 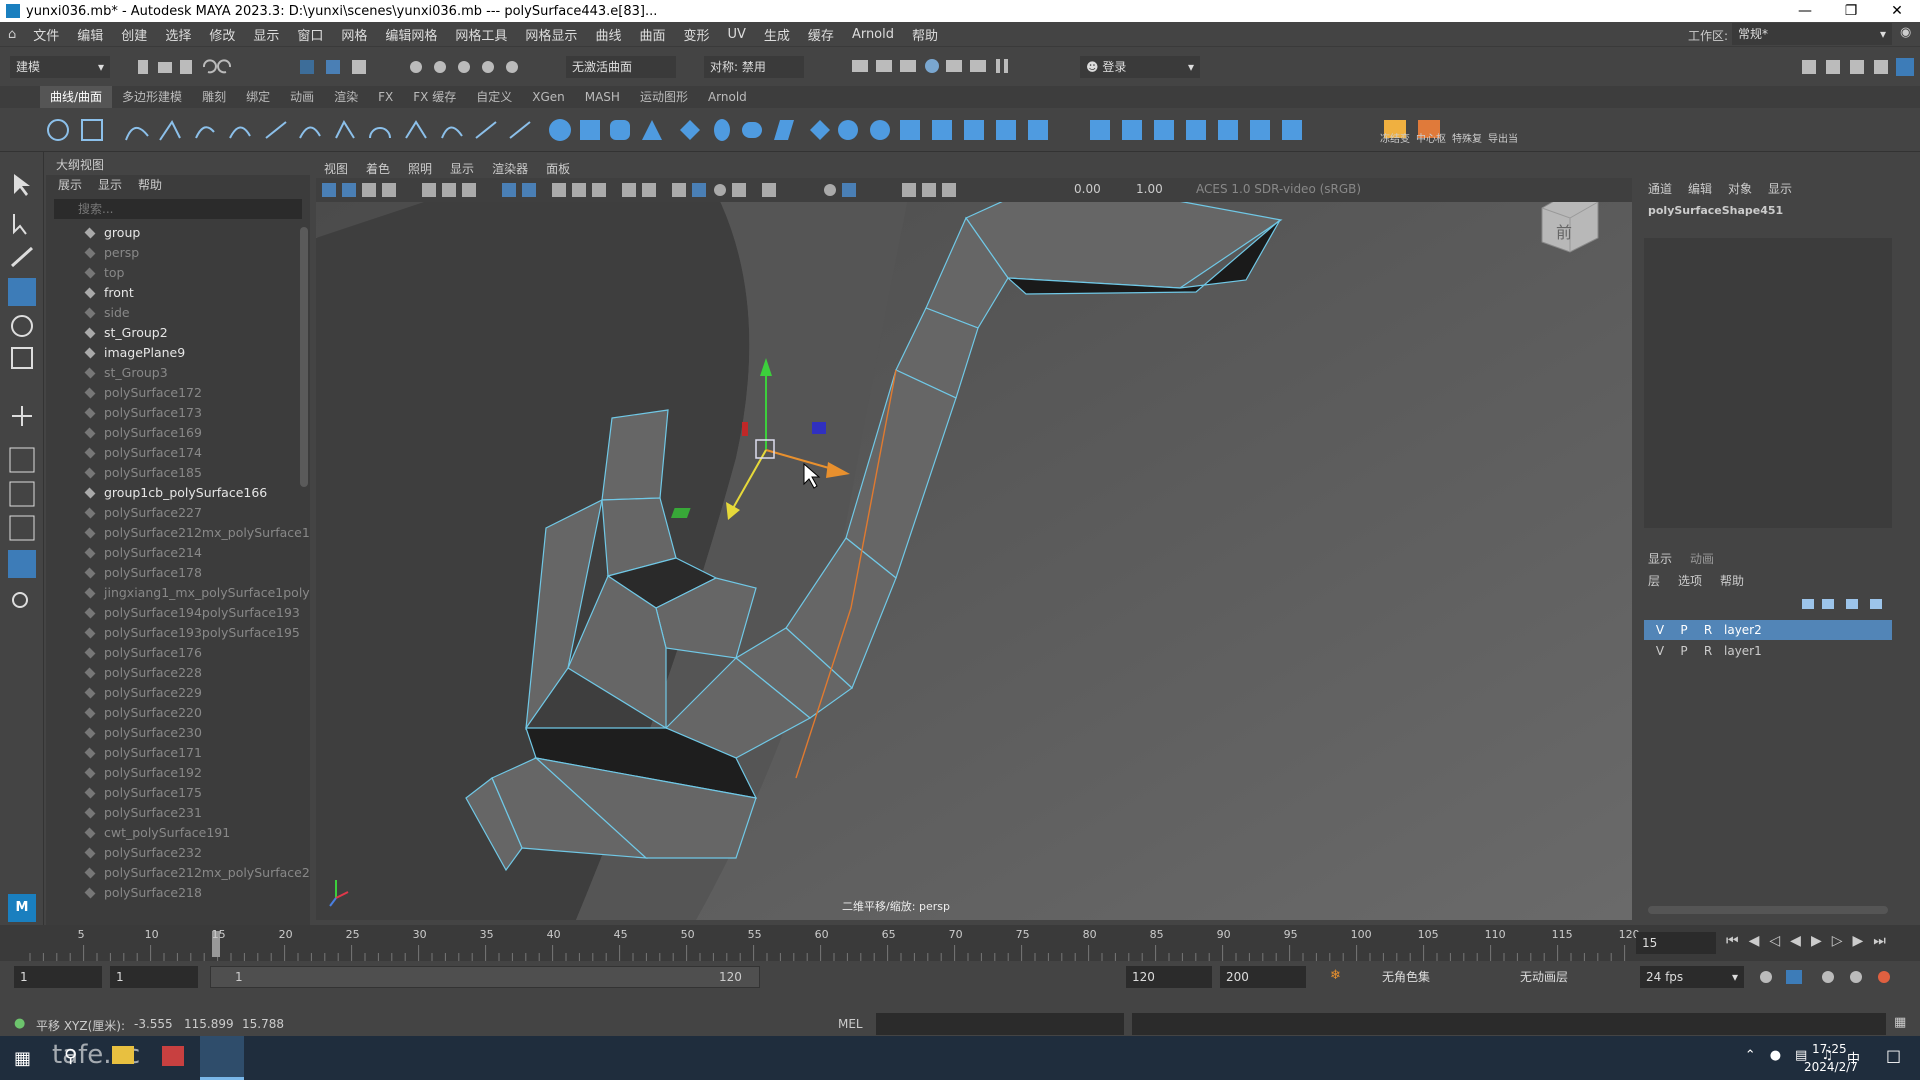 What do you see at coordinates (1087, 189) in the screenshot?
I see `exposure-value: 0.00` at bounding box center [1087, 189].